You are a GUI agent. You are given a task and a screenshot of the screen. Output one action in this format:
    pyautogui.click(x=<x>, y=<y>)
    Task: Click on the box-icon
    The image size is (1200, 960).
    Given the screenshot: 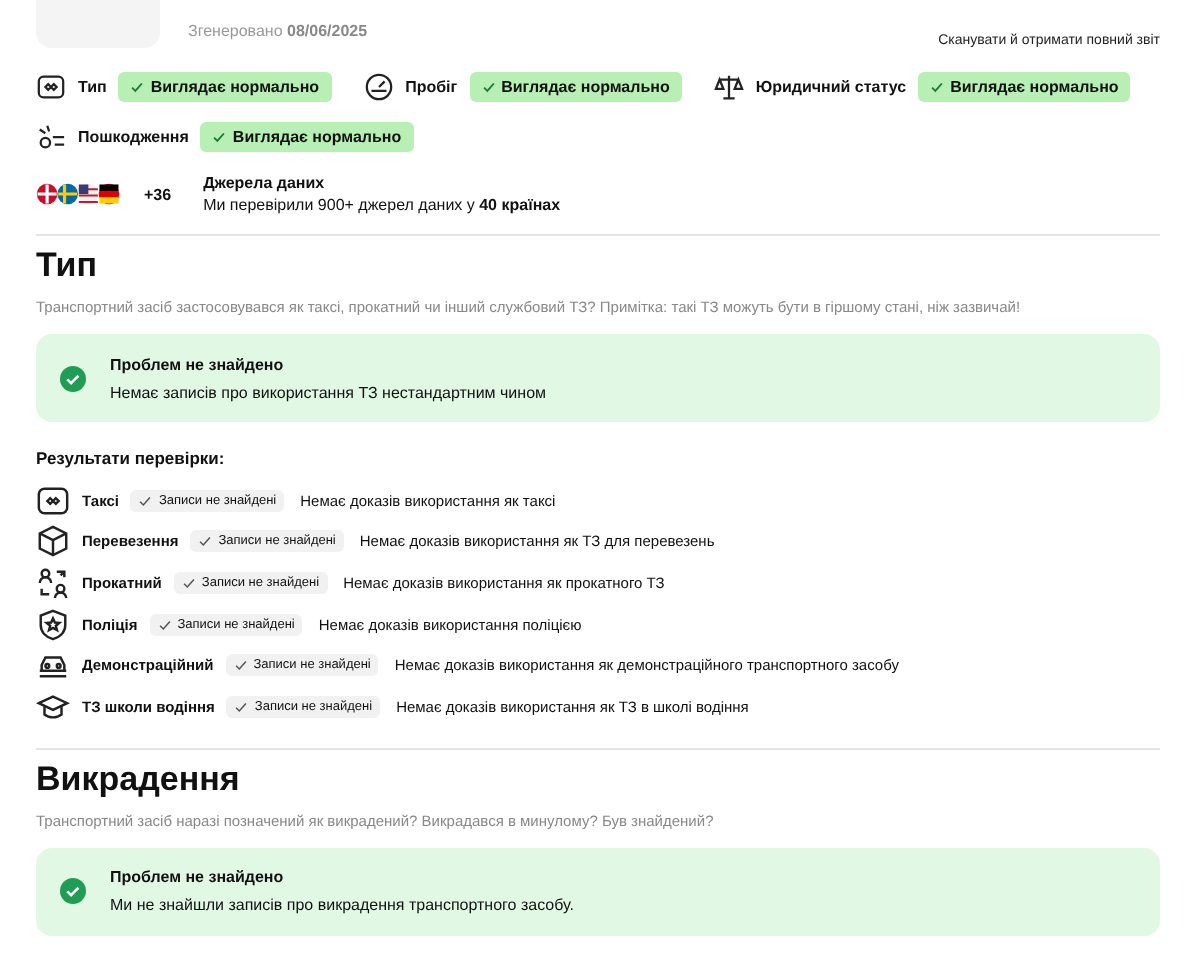 What is the action you would take?
    pyautogui.click(x=53, y=541)
    